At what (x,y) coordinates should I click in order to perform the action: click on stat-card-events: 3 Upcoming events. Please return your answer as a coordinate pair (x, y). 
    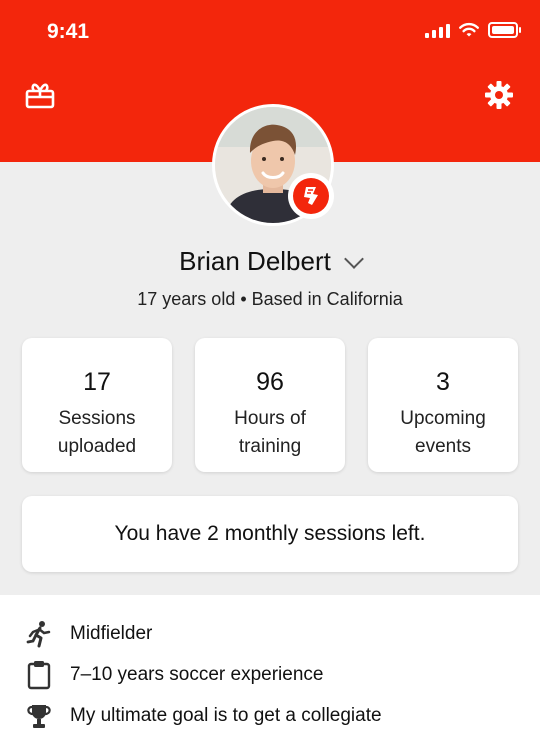
    Looking at the image, I should click on (443, 405).